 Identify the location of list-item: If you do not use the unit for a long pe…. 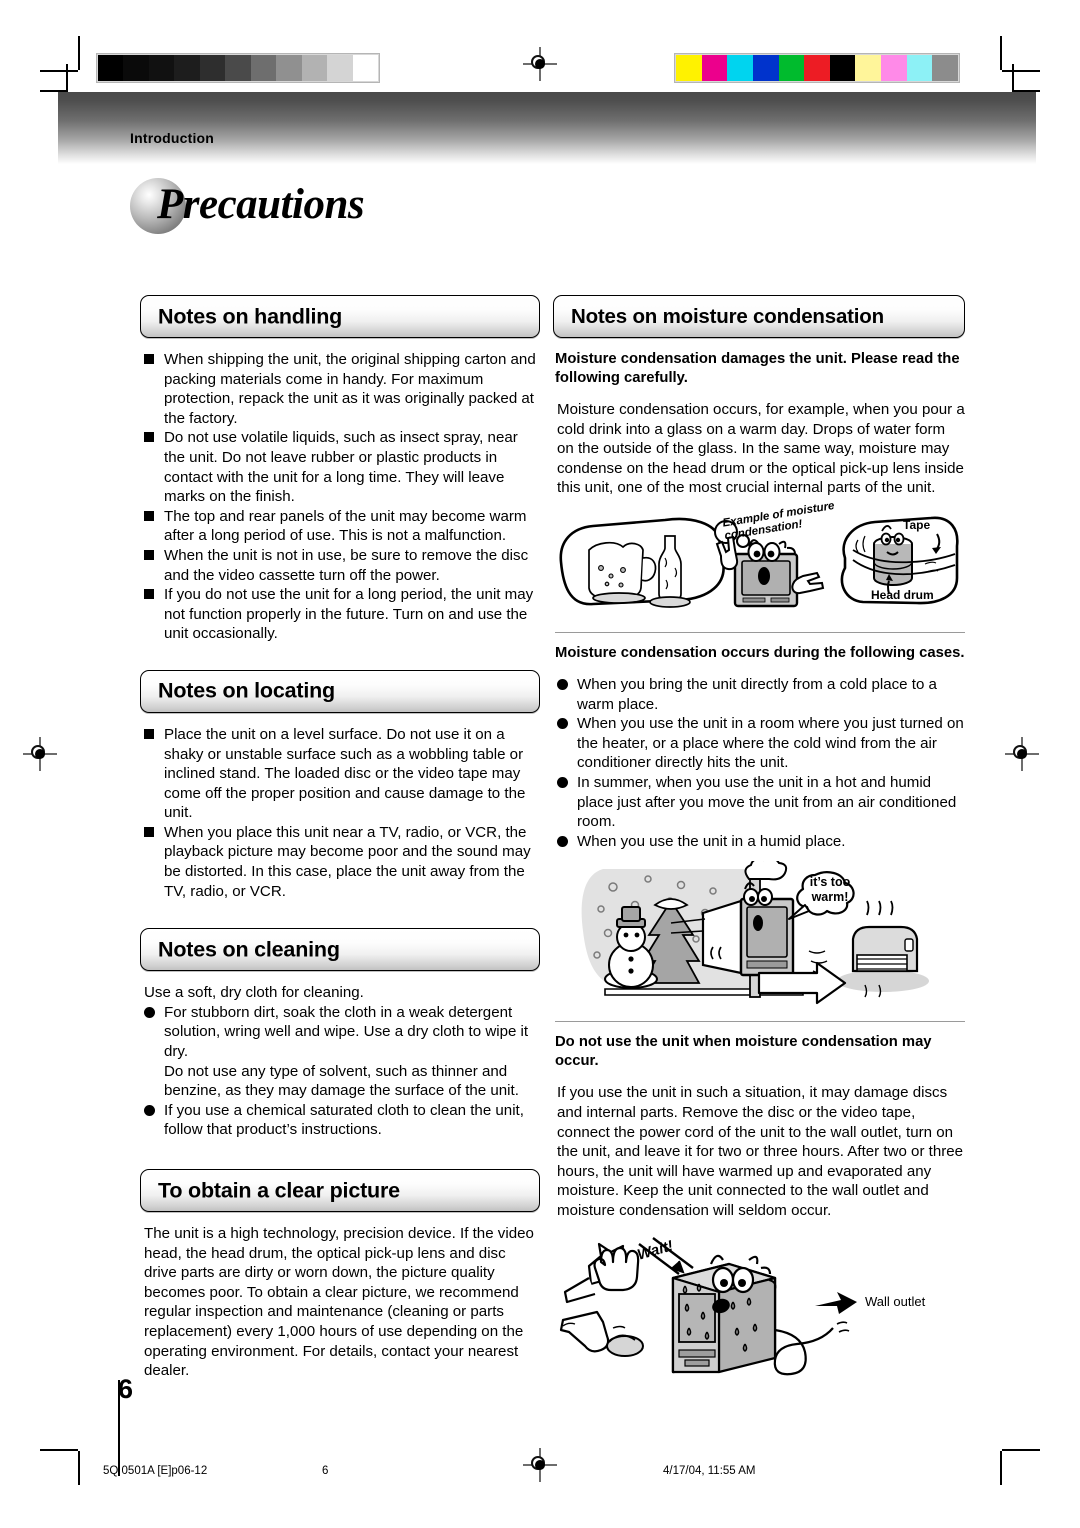
(342, 614).